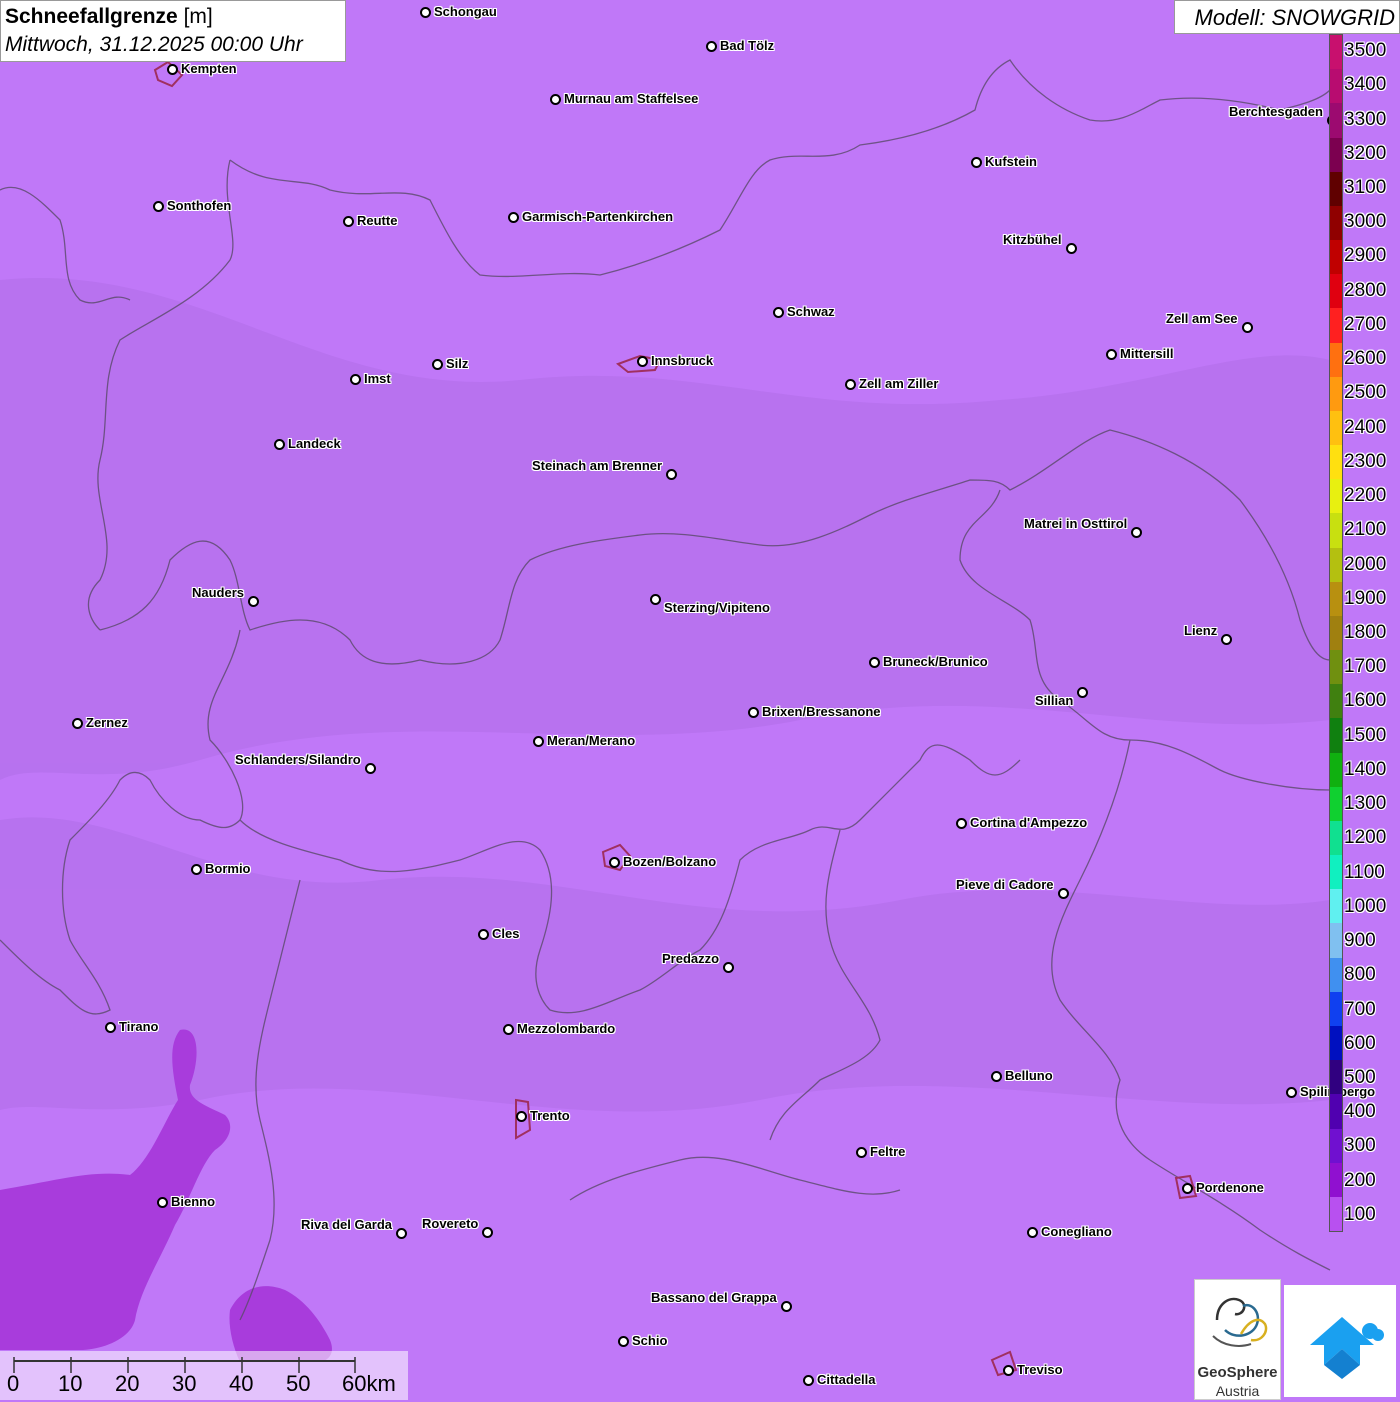 The height and width of the screenshot is (1402, 1400). I want to click on legend-label: 3100, so click(1365, 188).